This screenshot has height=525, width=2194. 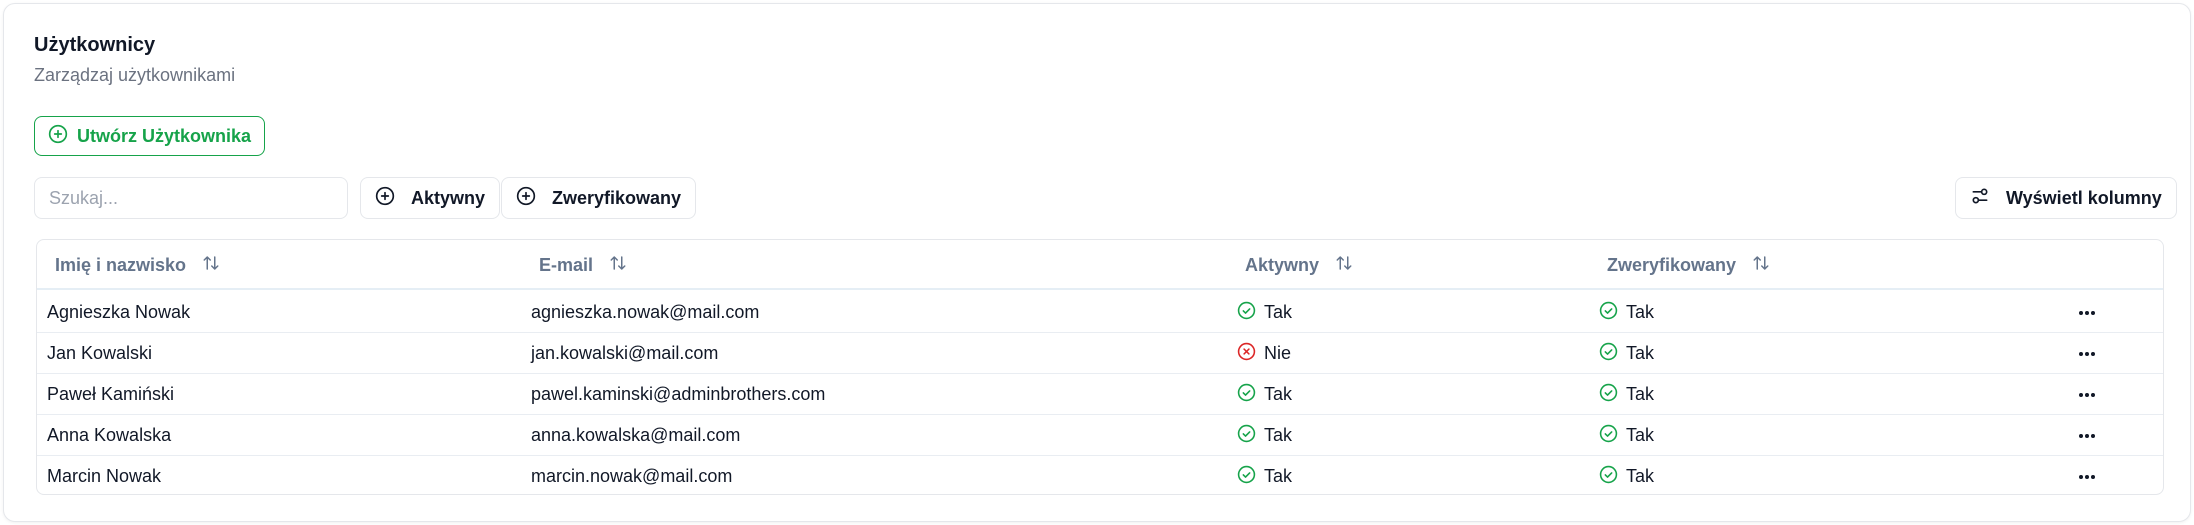 I want to click on cell-name: Anna Kowalska, so click(x=109, y=435).